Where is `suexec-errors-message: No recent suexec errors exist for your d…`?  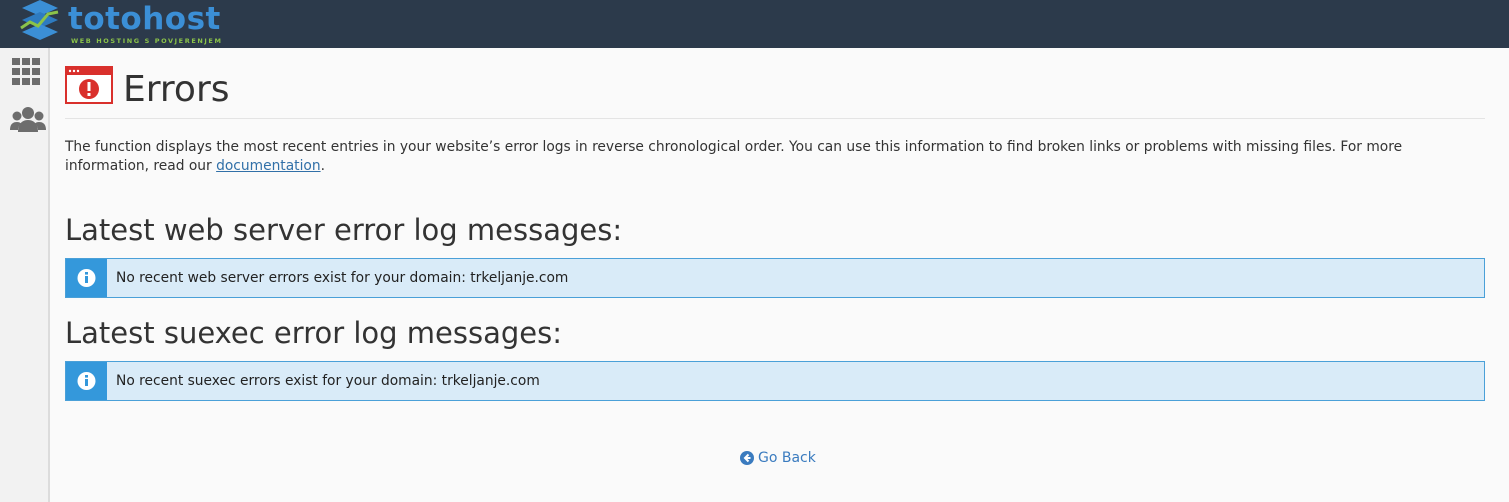 suexec-errors-message: No recent suexec errors exist for your d… is located at coordinates (328, 381).